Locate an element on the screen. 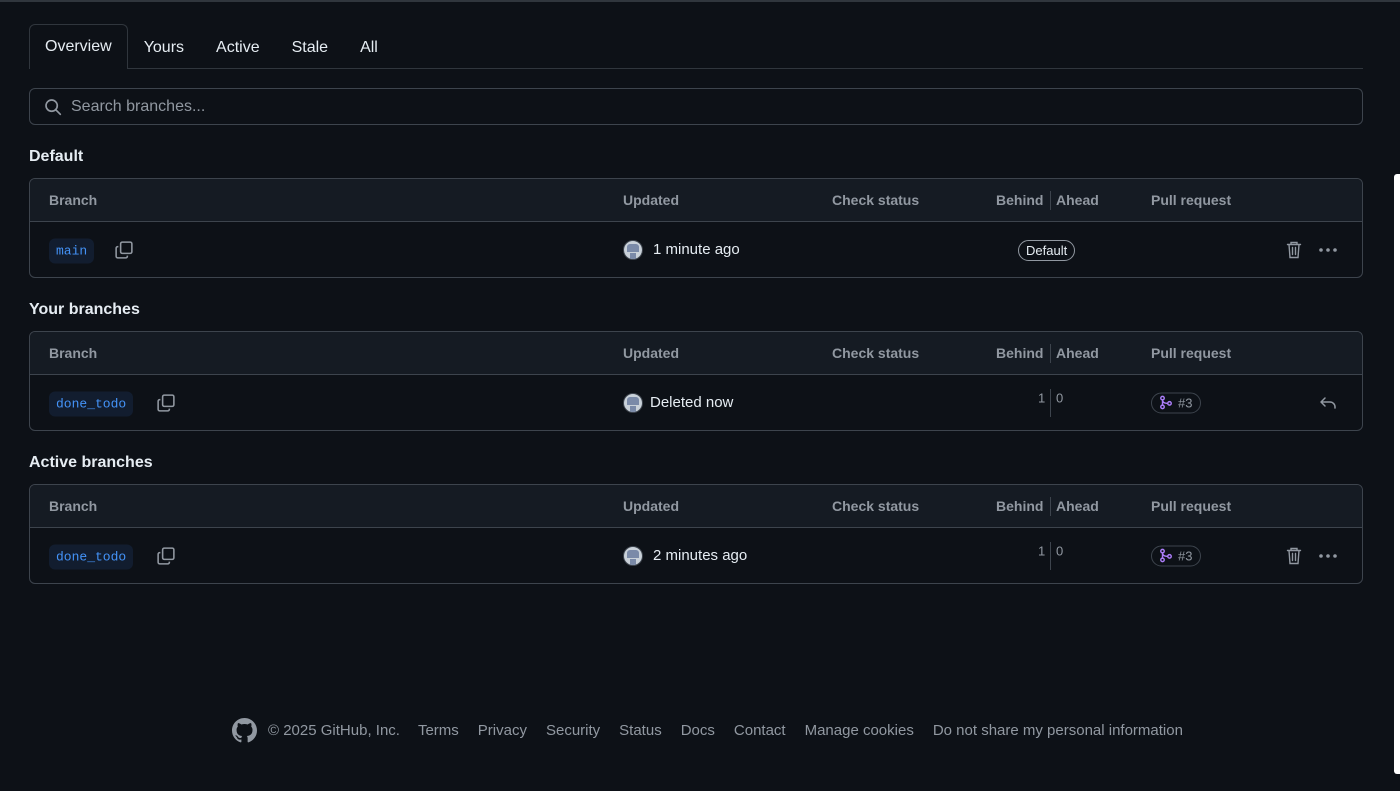 The height and width of the screenshot is (791, 1400). default-badge-label: Default is located at coordinates (1047, 250).